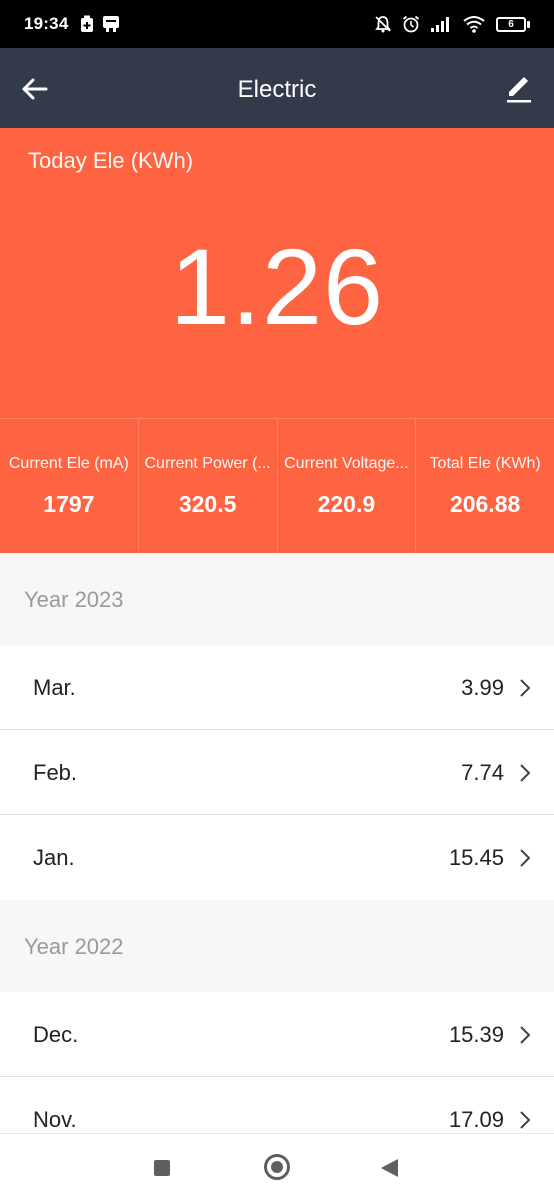 This screenshot has height=1200, width=554. What do you see at coordinates (207, 504) in the screenshot?
I see `stat-value: 320.5` at bounding box center [207, 504].